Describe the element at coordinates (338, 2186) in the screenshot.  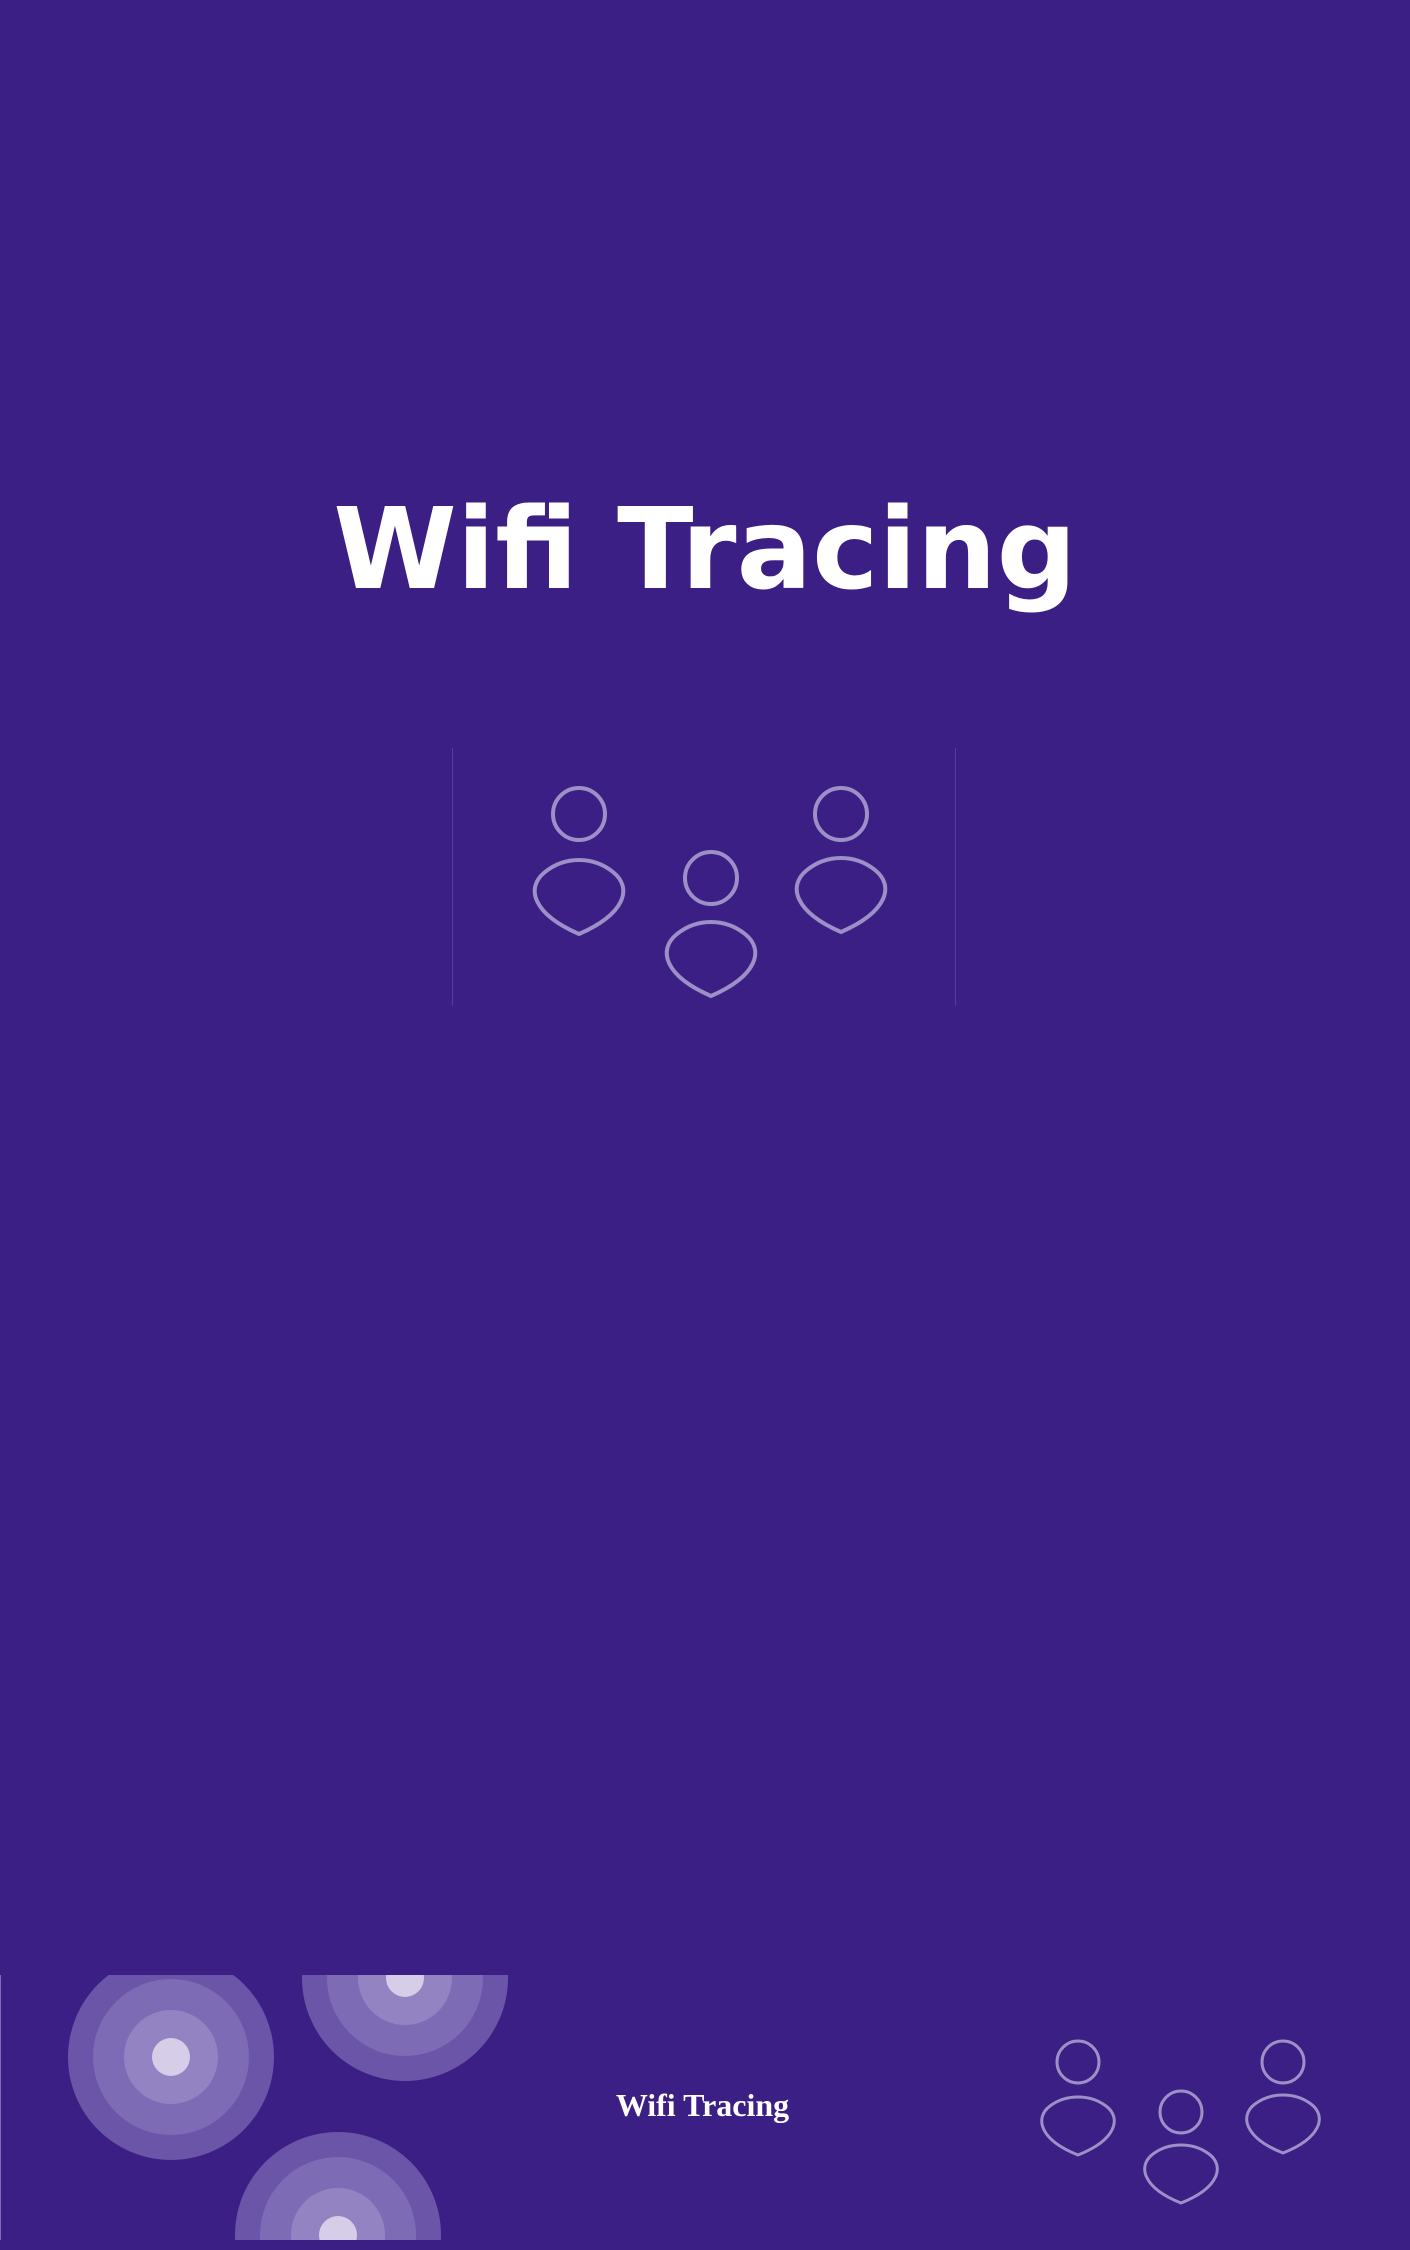
I see `signal-rings-bottom` at that location.